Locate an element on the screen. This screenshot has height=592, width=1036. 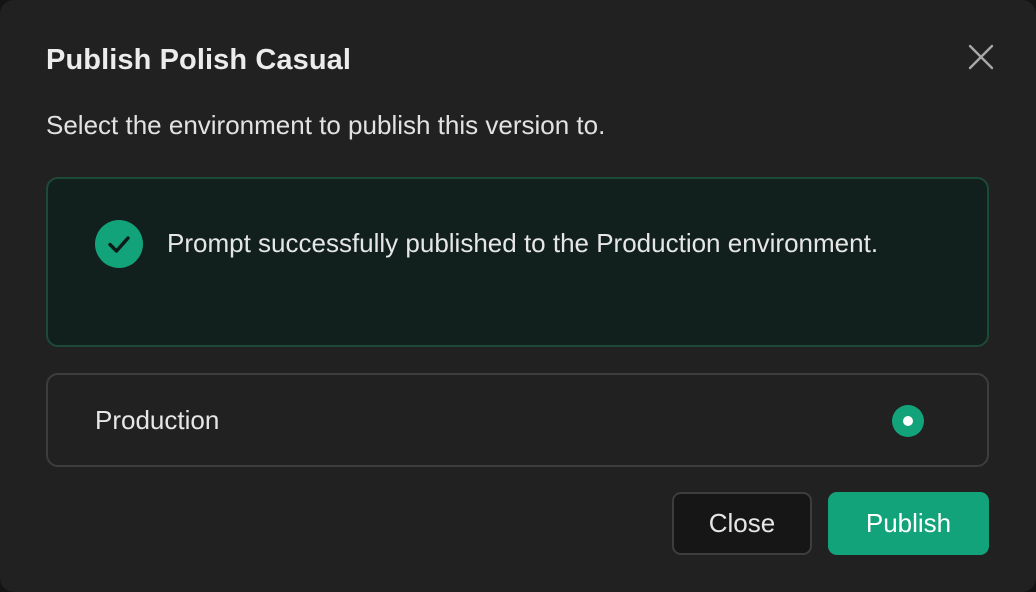
environment-option-production: Production is located at coordinates (517, 420).